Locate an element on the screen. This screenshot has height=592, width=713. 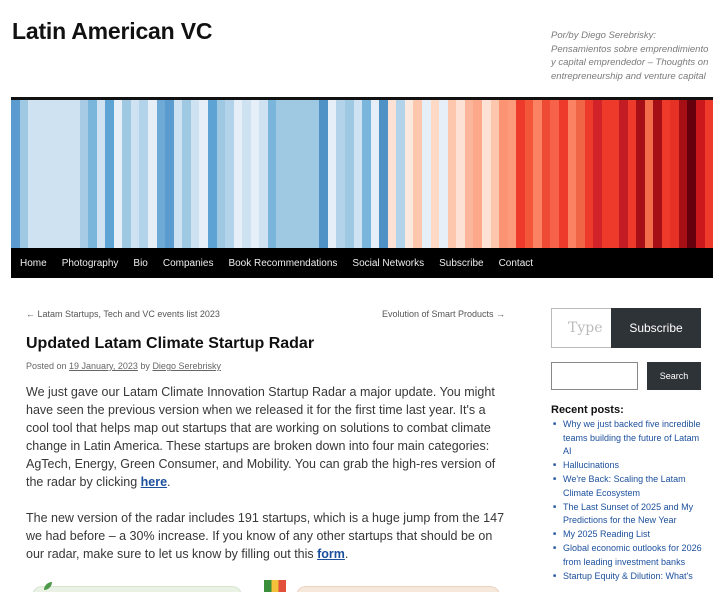
by-label: by is located at coordinates (145, 366).